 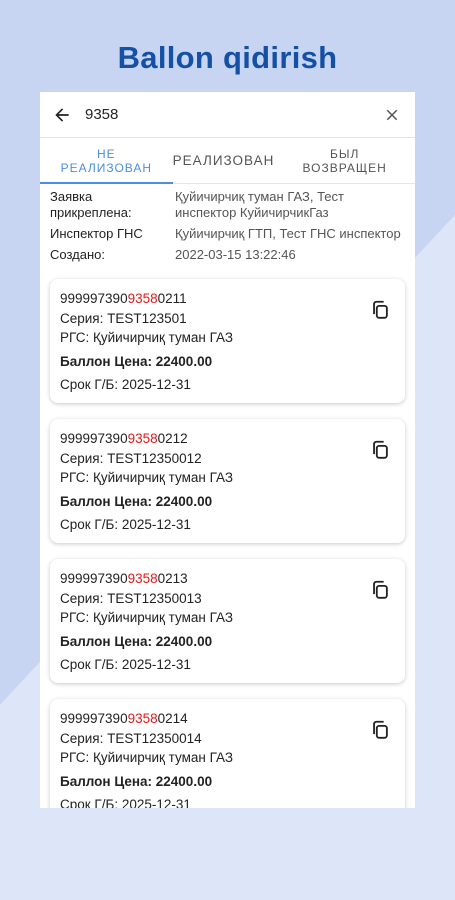 What do you see at coordinates (227, 579) in the screenshot?
I see `cylinder-number: 99999739093580213` at bounding box center [227, 579].